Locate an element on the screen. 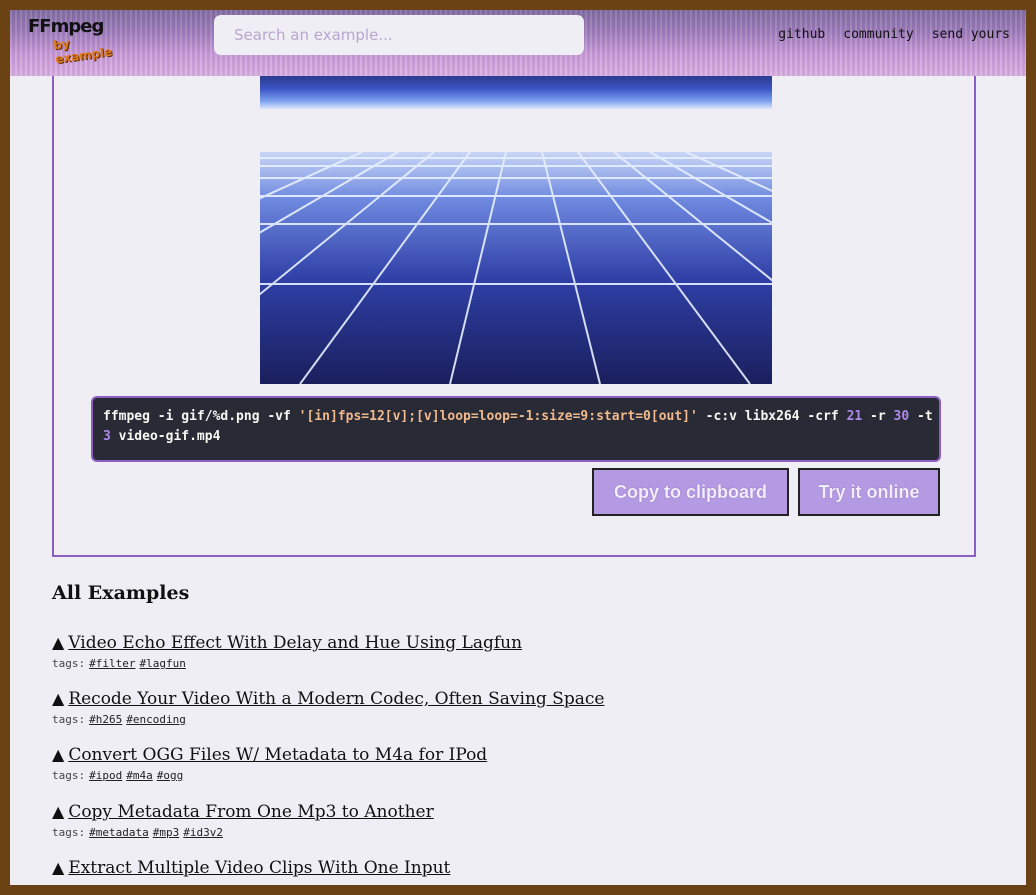 This screenshot has width=1036, height=895. copy-to-clipboard-button: Copy to clipboard is located at coordinates (690, 492).